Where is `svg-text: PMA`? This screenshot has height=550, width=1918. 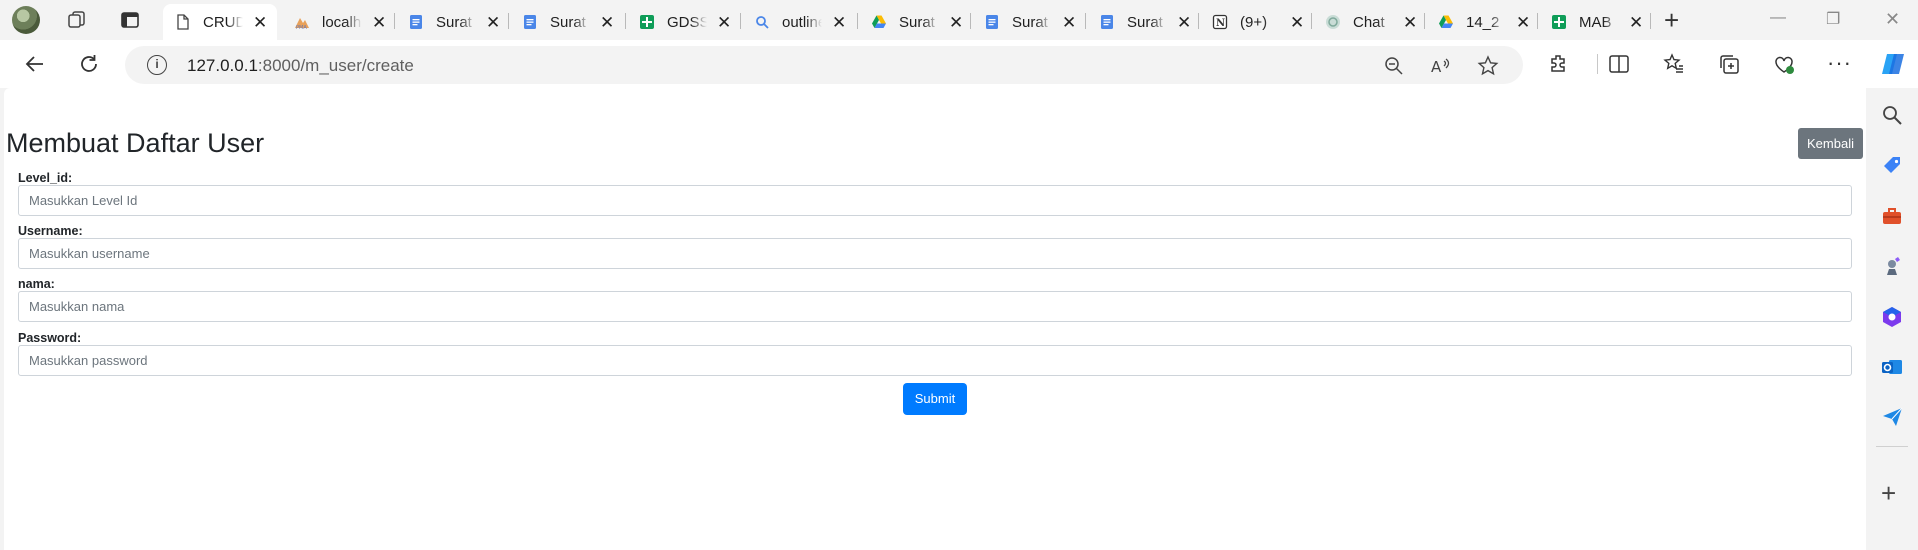 svg-text: PMA is located at coordinates (301, 27).